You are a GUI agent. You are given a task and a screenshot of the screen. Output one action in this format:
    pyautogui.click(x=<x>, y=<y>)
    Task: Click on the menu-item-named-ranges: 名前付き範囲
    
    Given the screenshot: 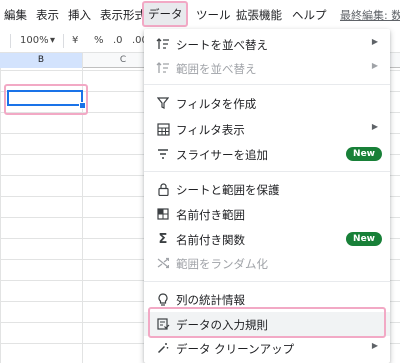 What is the action you would take?
    pyautogui.click(x=267, y=214)
    